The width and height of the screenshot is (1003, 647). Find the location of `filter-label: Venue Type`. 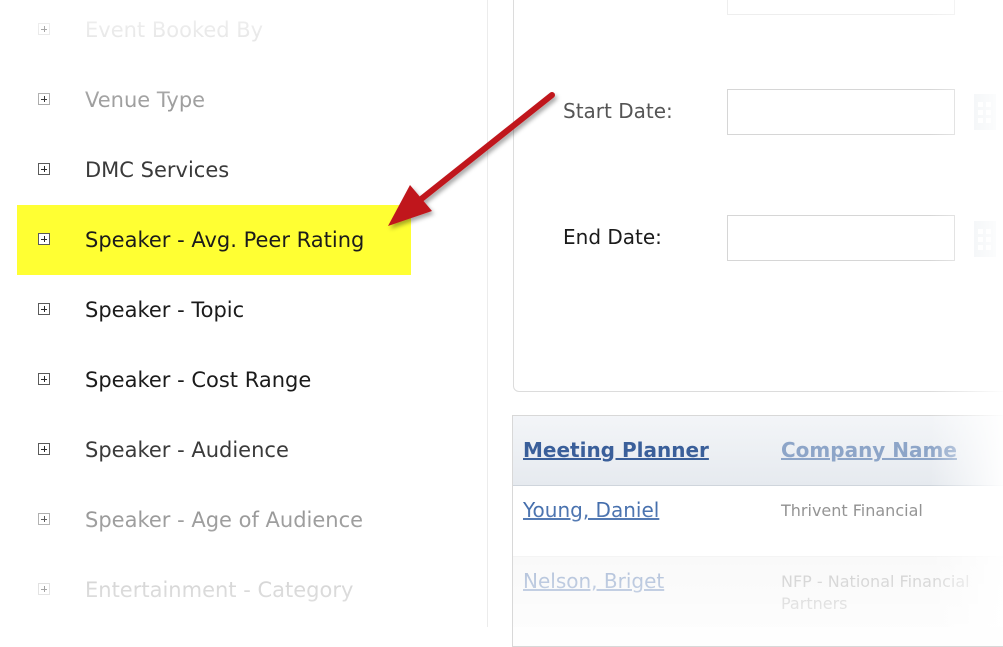

filter-label: Venue Type is located at coordinates (145, 100).